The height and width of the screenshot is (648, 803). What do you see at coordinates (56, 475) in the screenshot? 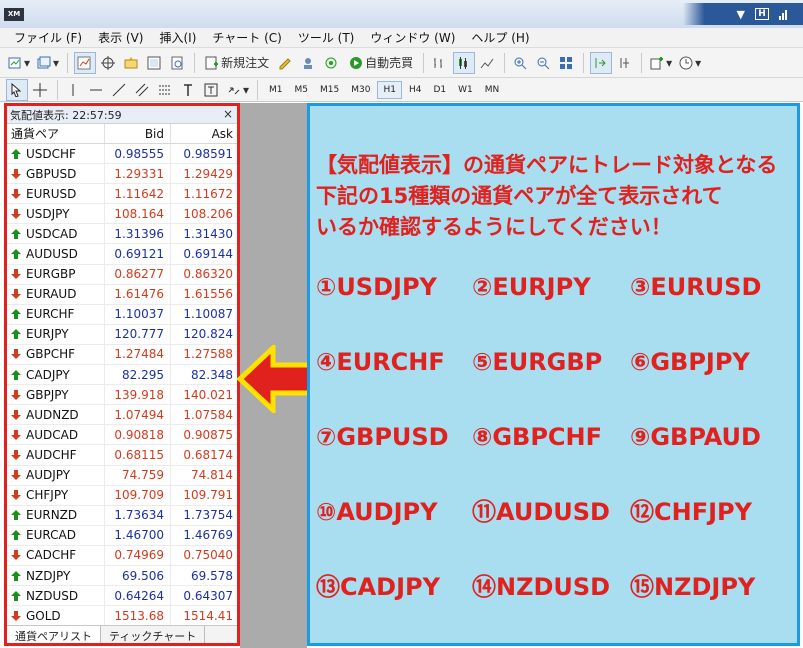
I see `symbol-cell: AUDJPY` at bounding box center [56, 475].